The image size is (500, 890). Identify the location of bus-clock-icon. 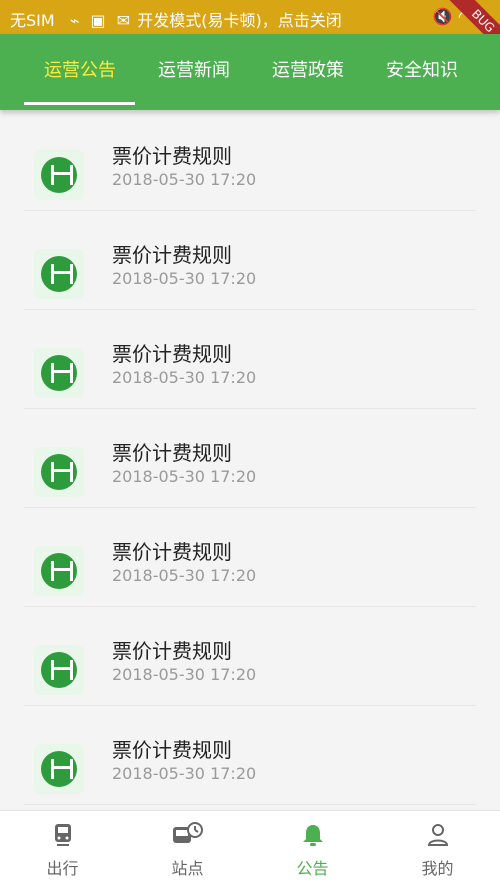
(187, 832).